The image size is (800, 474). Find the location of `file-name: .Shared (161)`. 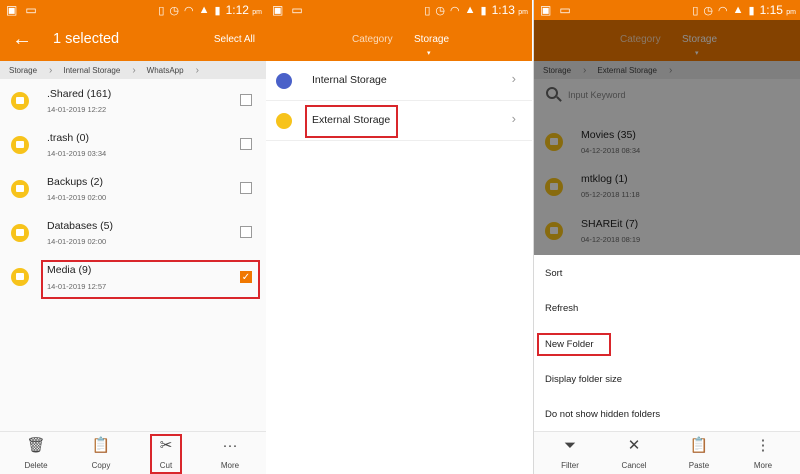

file-name: .Shared (161) is located at coordinates (79, 94).